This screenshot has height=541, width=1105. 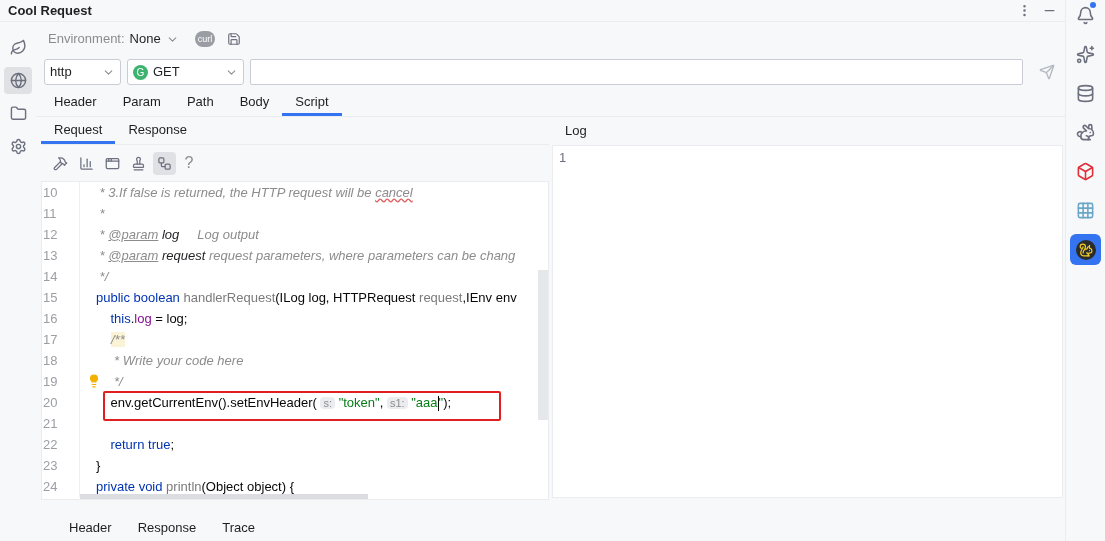 I want to click on line-number: 23, so click(x=61, y=465).